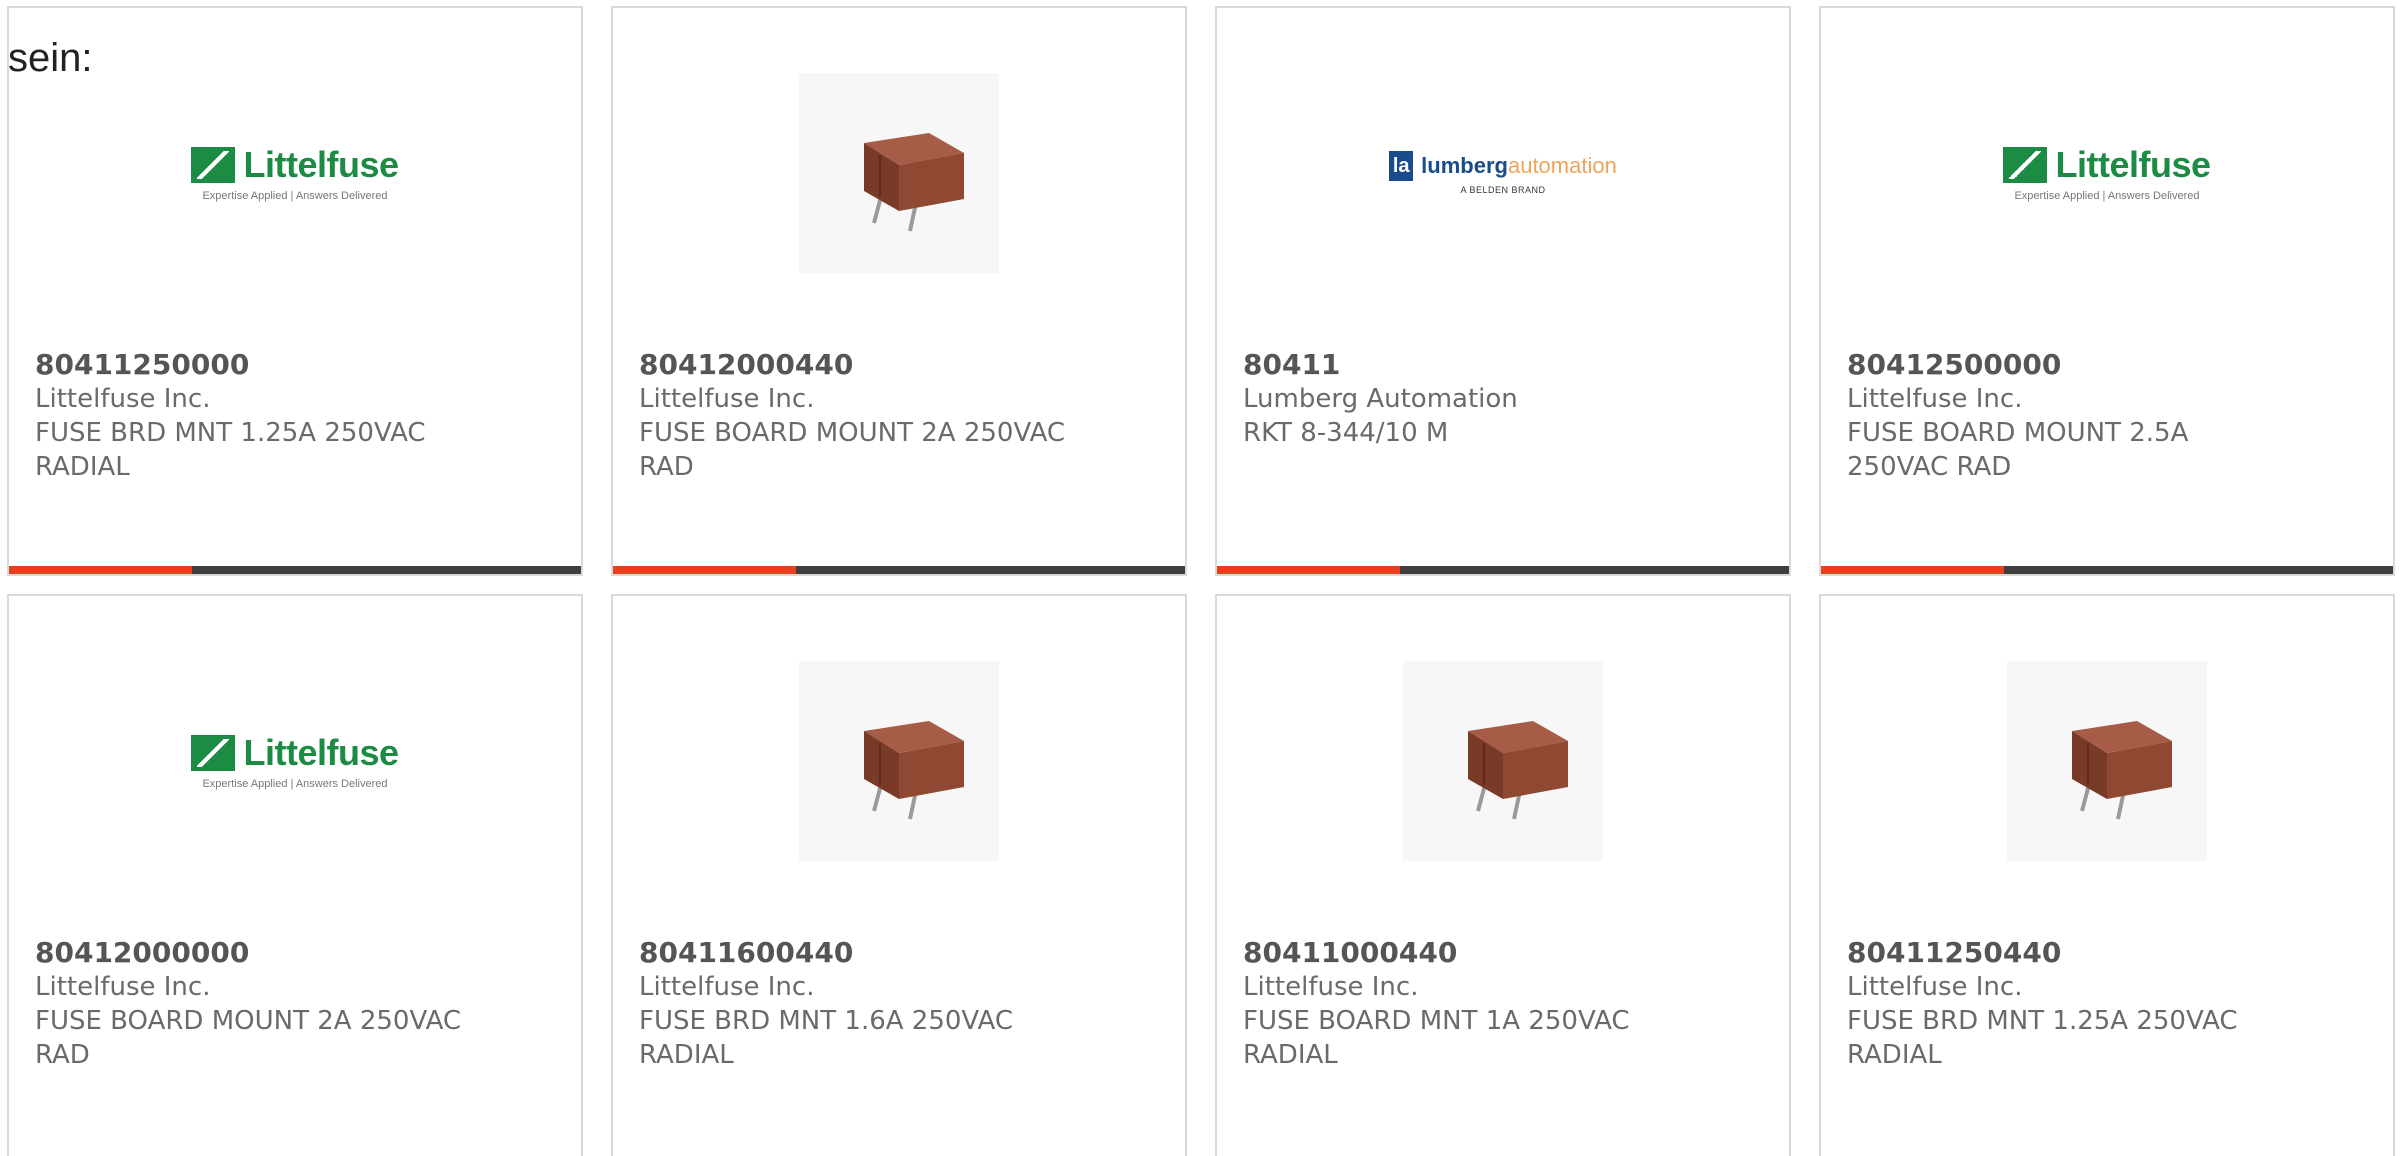 This screenshot has height=1156, width=2400. I want to click on description-line-1: FUSE BOARD MNT 1A 250VAC, so click(1436, 1021).